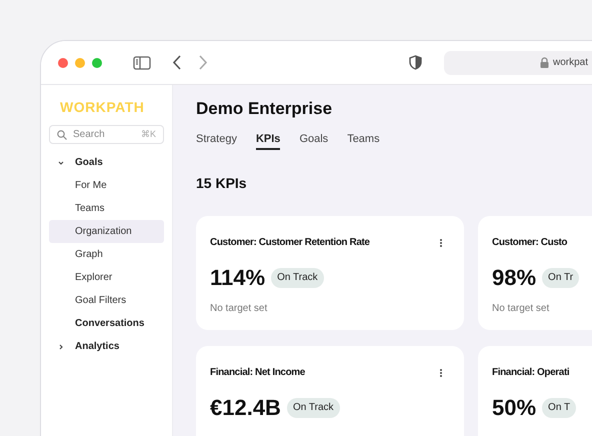 The height and width of the screenshot is (436, 592). I want to click on nav-item: Goal Filters, so click(106, 300).